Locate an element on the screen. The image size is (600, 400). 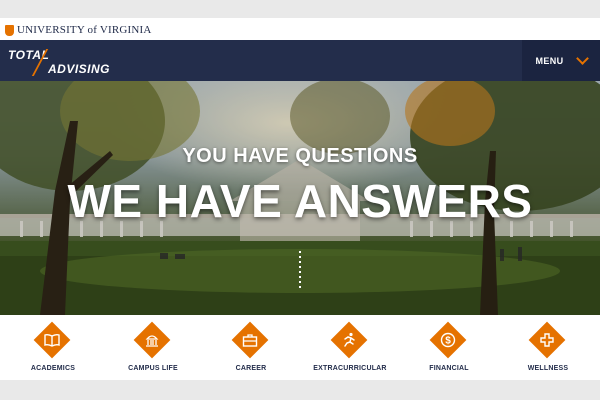
briefcase-icon is located at coordinates (250, 340).